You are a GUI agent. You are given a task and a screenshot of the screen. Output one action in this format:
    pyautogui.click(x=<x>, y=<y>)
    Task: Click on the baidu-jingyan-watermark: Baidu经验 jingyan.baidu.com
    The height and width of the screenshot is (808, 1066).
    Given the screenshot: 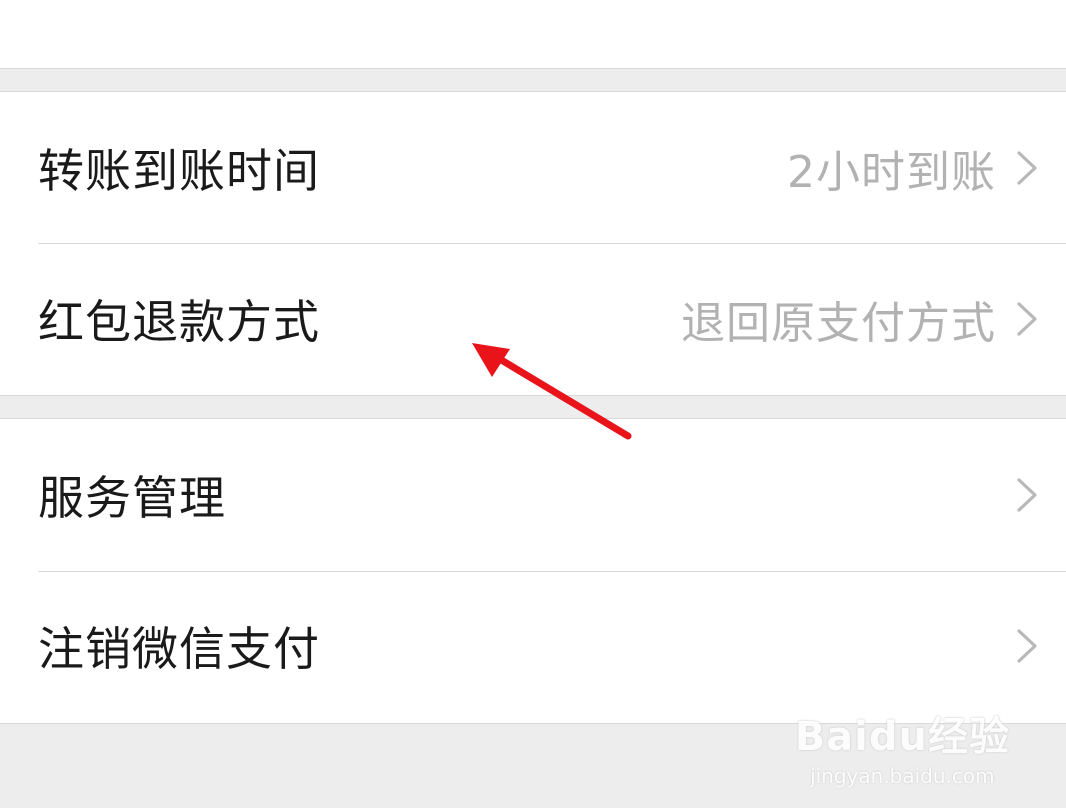 What is the action you would take?
    pyautogui.click(x=902, y=746)
    